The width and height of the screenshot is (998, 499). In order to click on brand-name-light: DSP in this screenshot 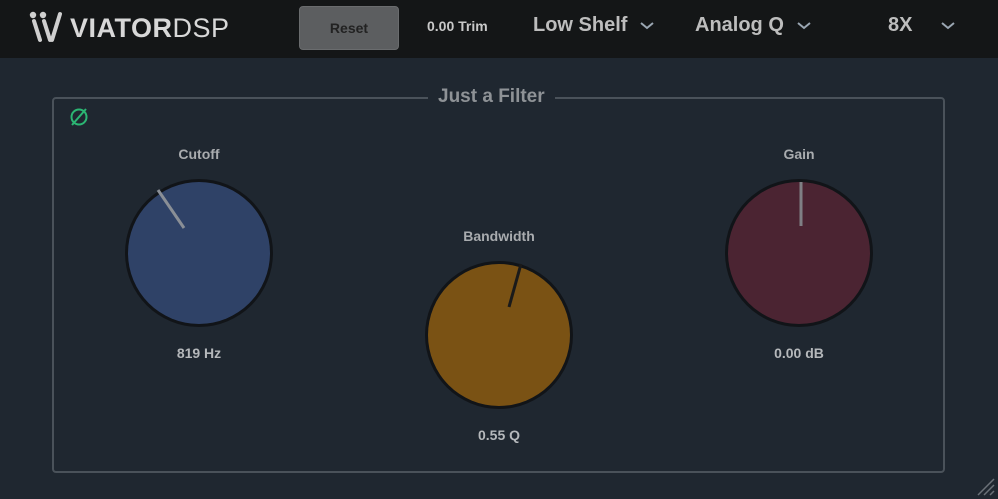, I will do `click(201, 27)`.